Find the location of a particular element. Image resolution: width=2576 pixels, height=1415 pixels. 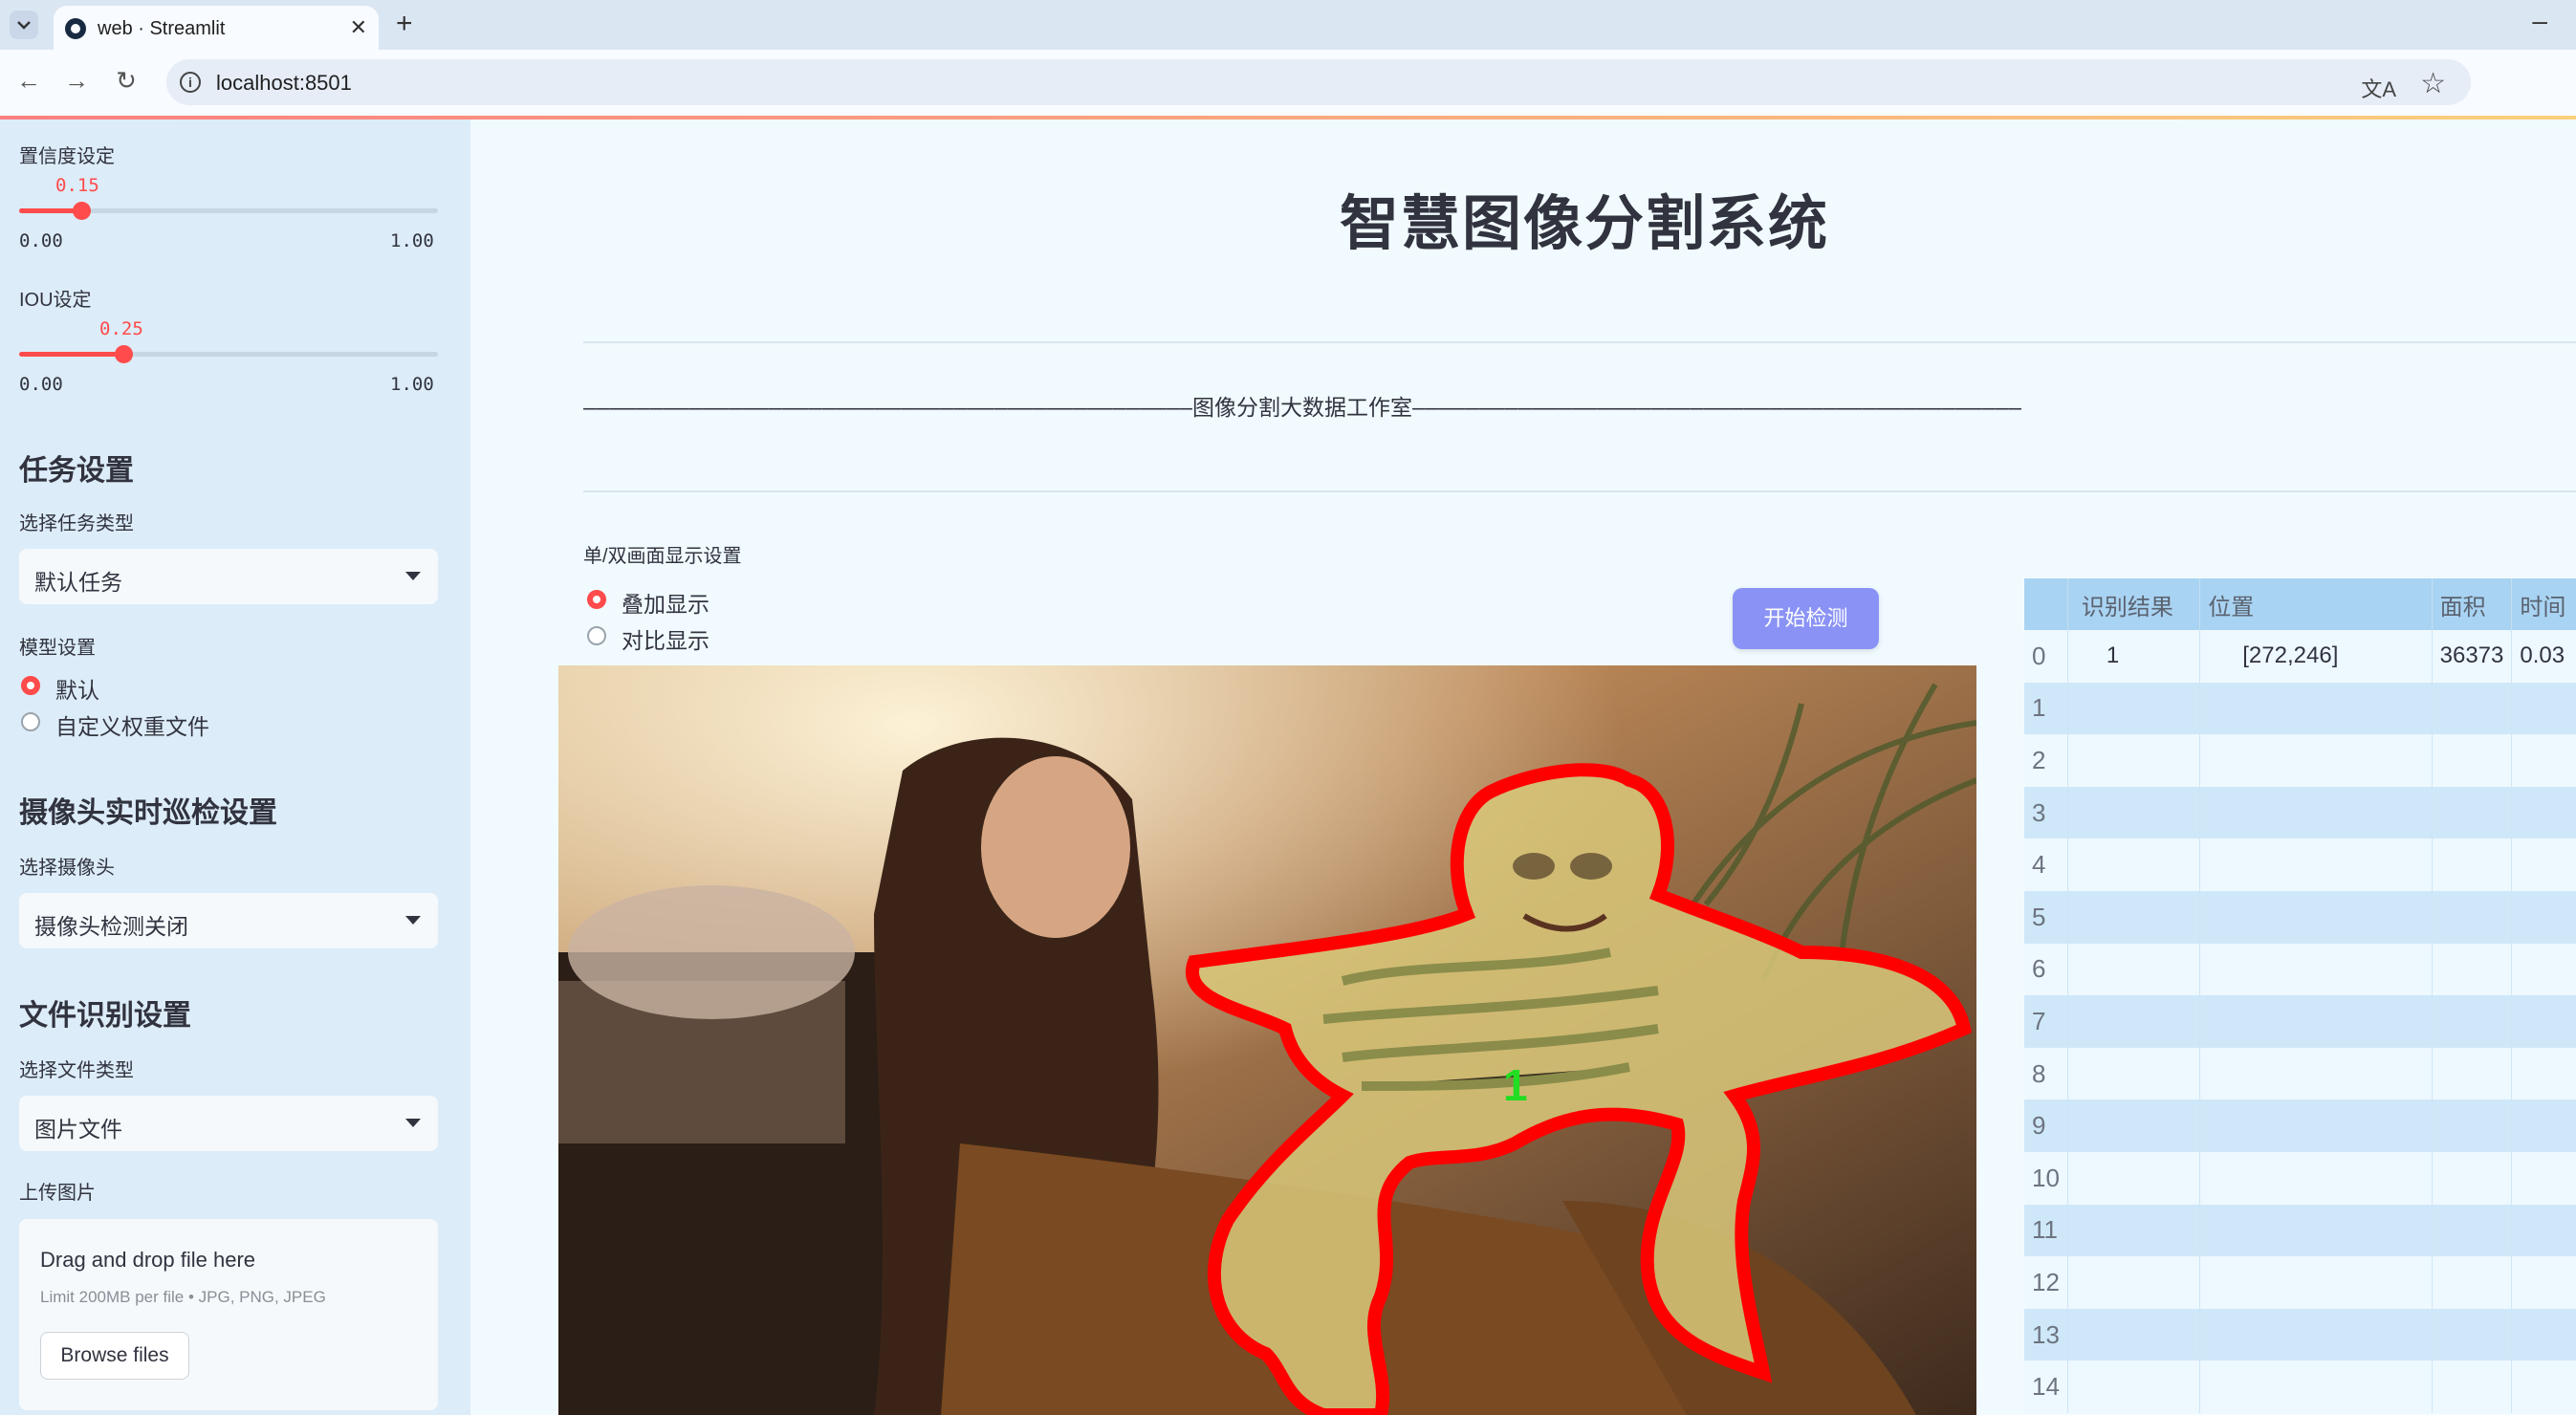

translate-icon: 文A is located at coordinates (2378, 88).